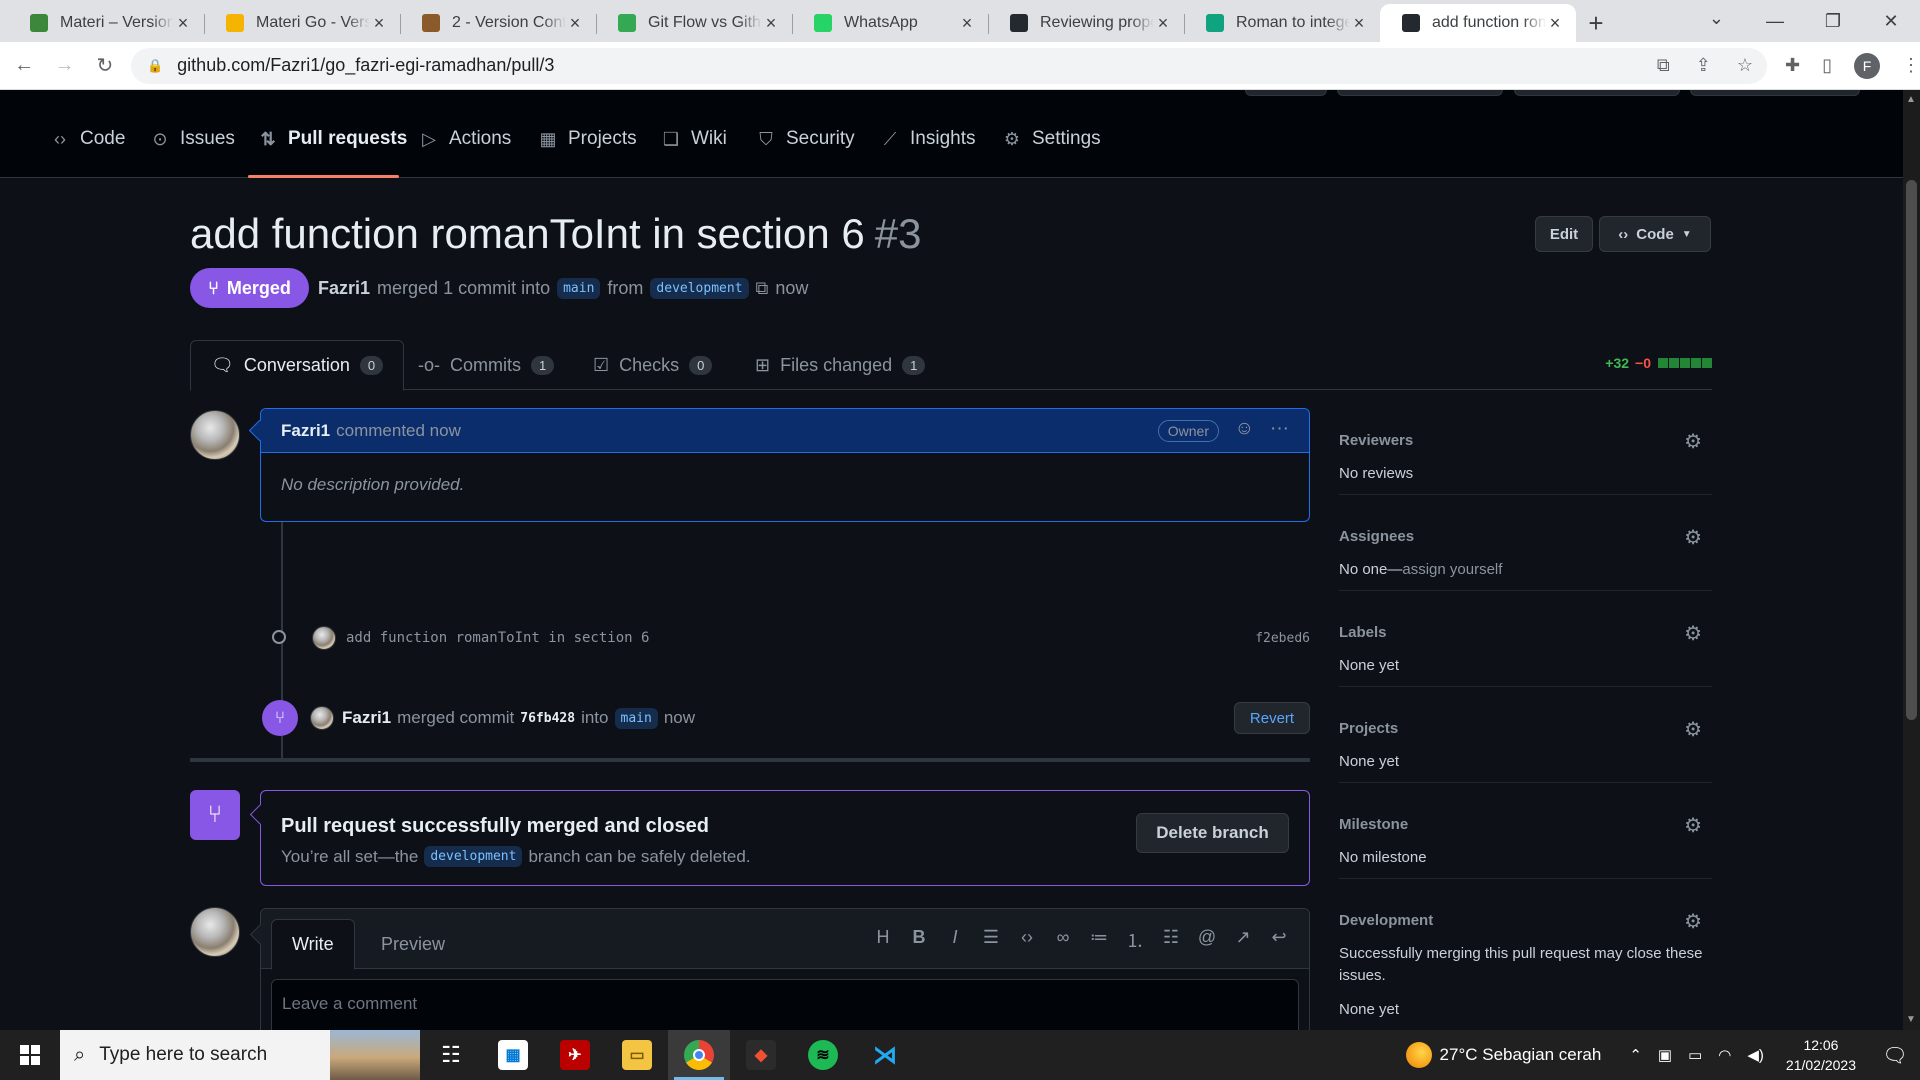 The width and height of the screenshot is (1920, 1080). What do you see at coordinates (1911, 99) in the screenshot?
I see `scroll-up-icon: ▲` at bounding box center [1911, 99].